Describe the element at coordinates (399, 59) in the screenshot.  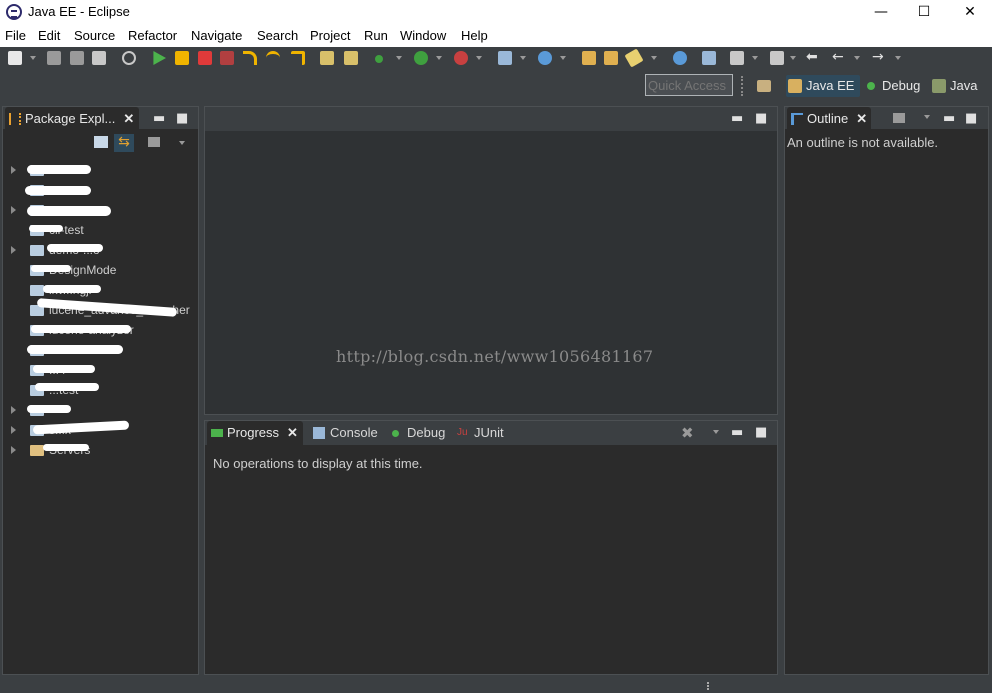
I see `debug-dropdown-icon` at that location.